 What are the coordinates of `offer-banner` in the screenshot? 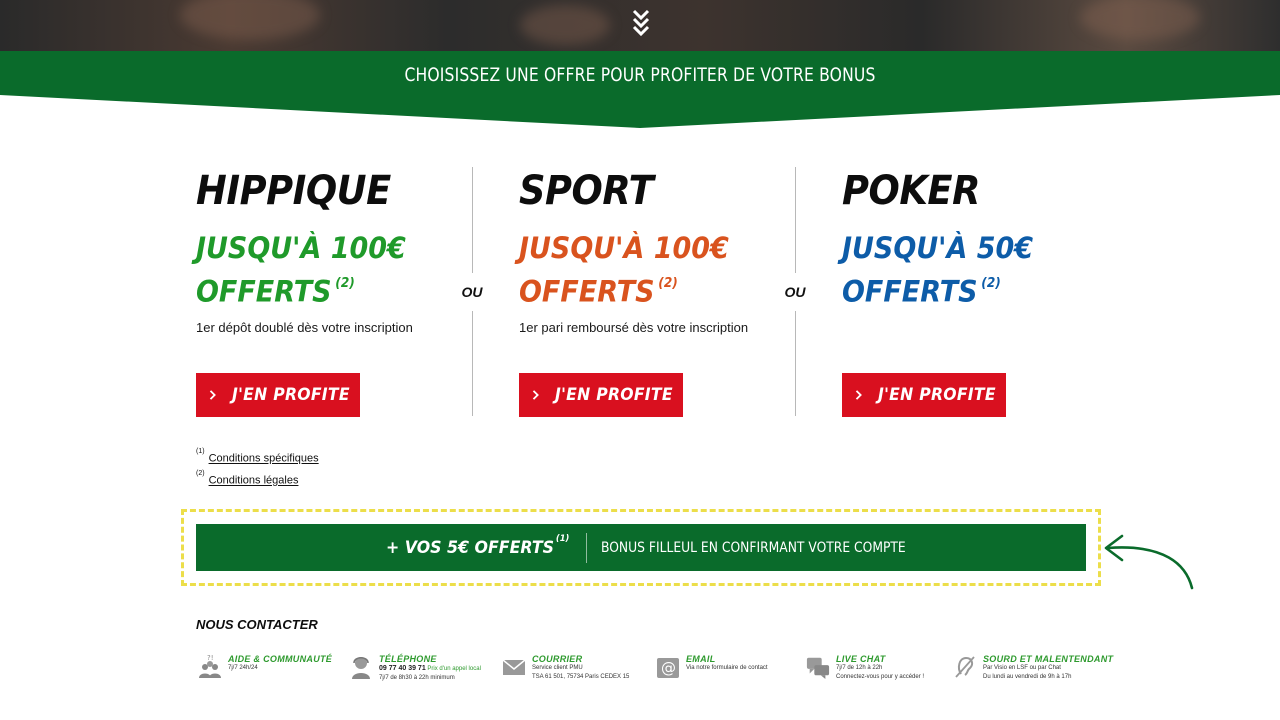 It's located at (640, 89).